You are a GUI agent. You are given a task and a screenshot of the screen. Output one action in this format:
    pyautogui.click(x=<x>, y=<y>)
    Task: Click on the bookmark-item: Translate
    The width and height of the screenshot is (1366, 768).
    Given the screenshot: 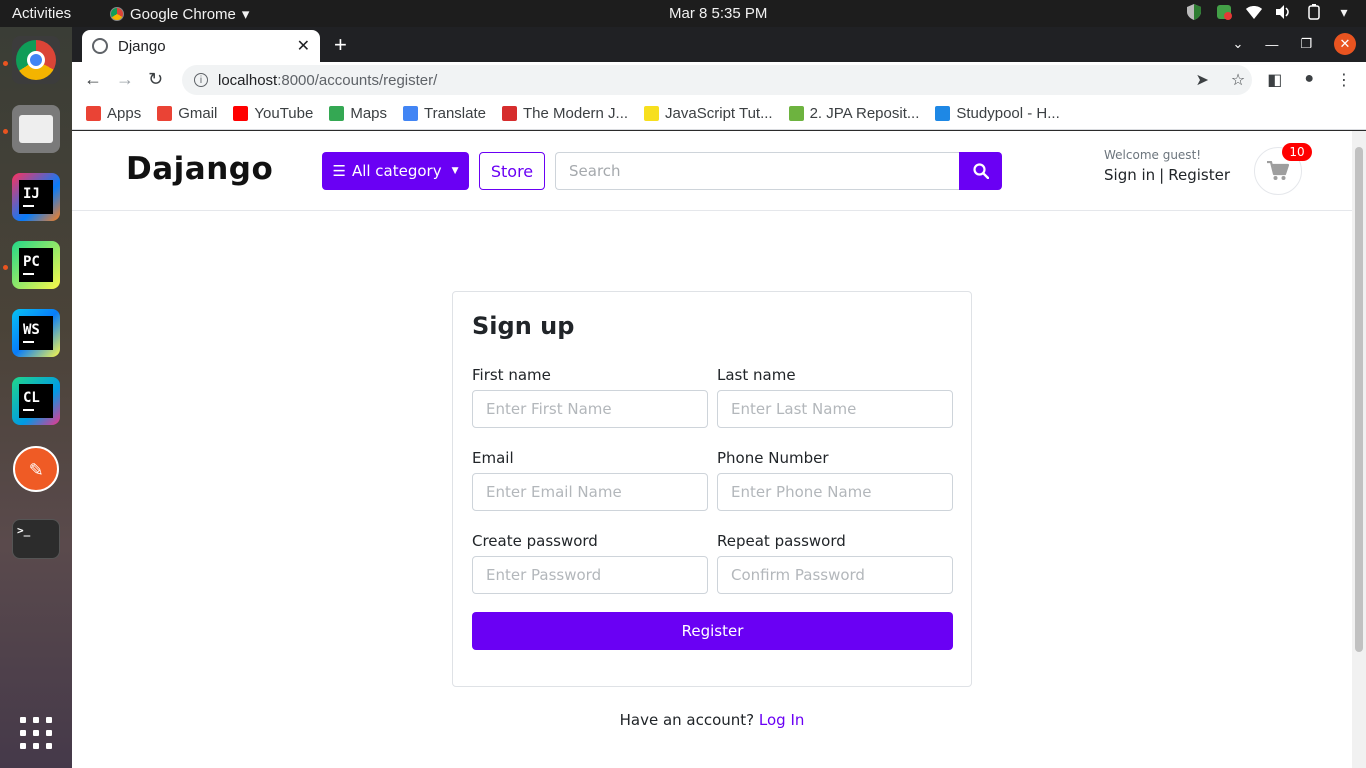 What is the action you would take?
    pyautogui.click(x=444, y=113)
    